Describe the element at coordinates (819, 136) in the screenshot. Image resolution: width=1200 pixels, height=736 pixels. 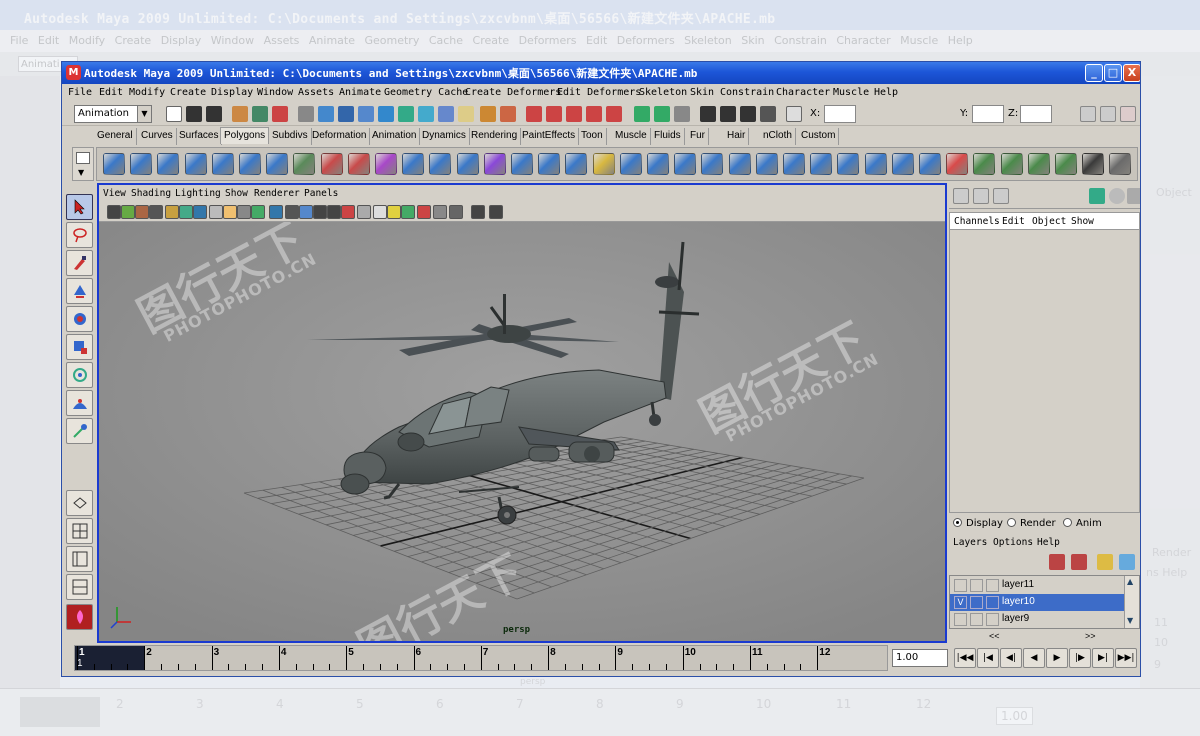
I see `tab-custom: Custom` at that location.